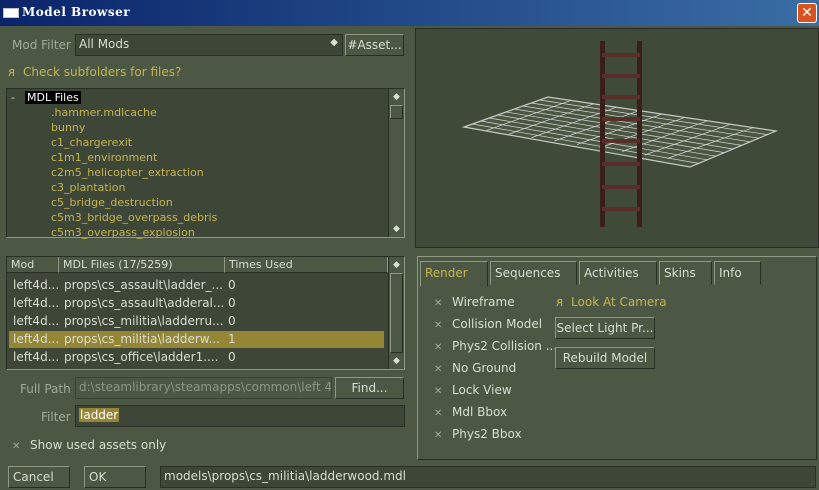 Image resolution: width=819 pixels, height=490 pixels. I want to click on show-used-checkbox: ✕, so click(17, 446).